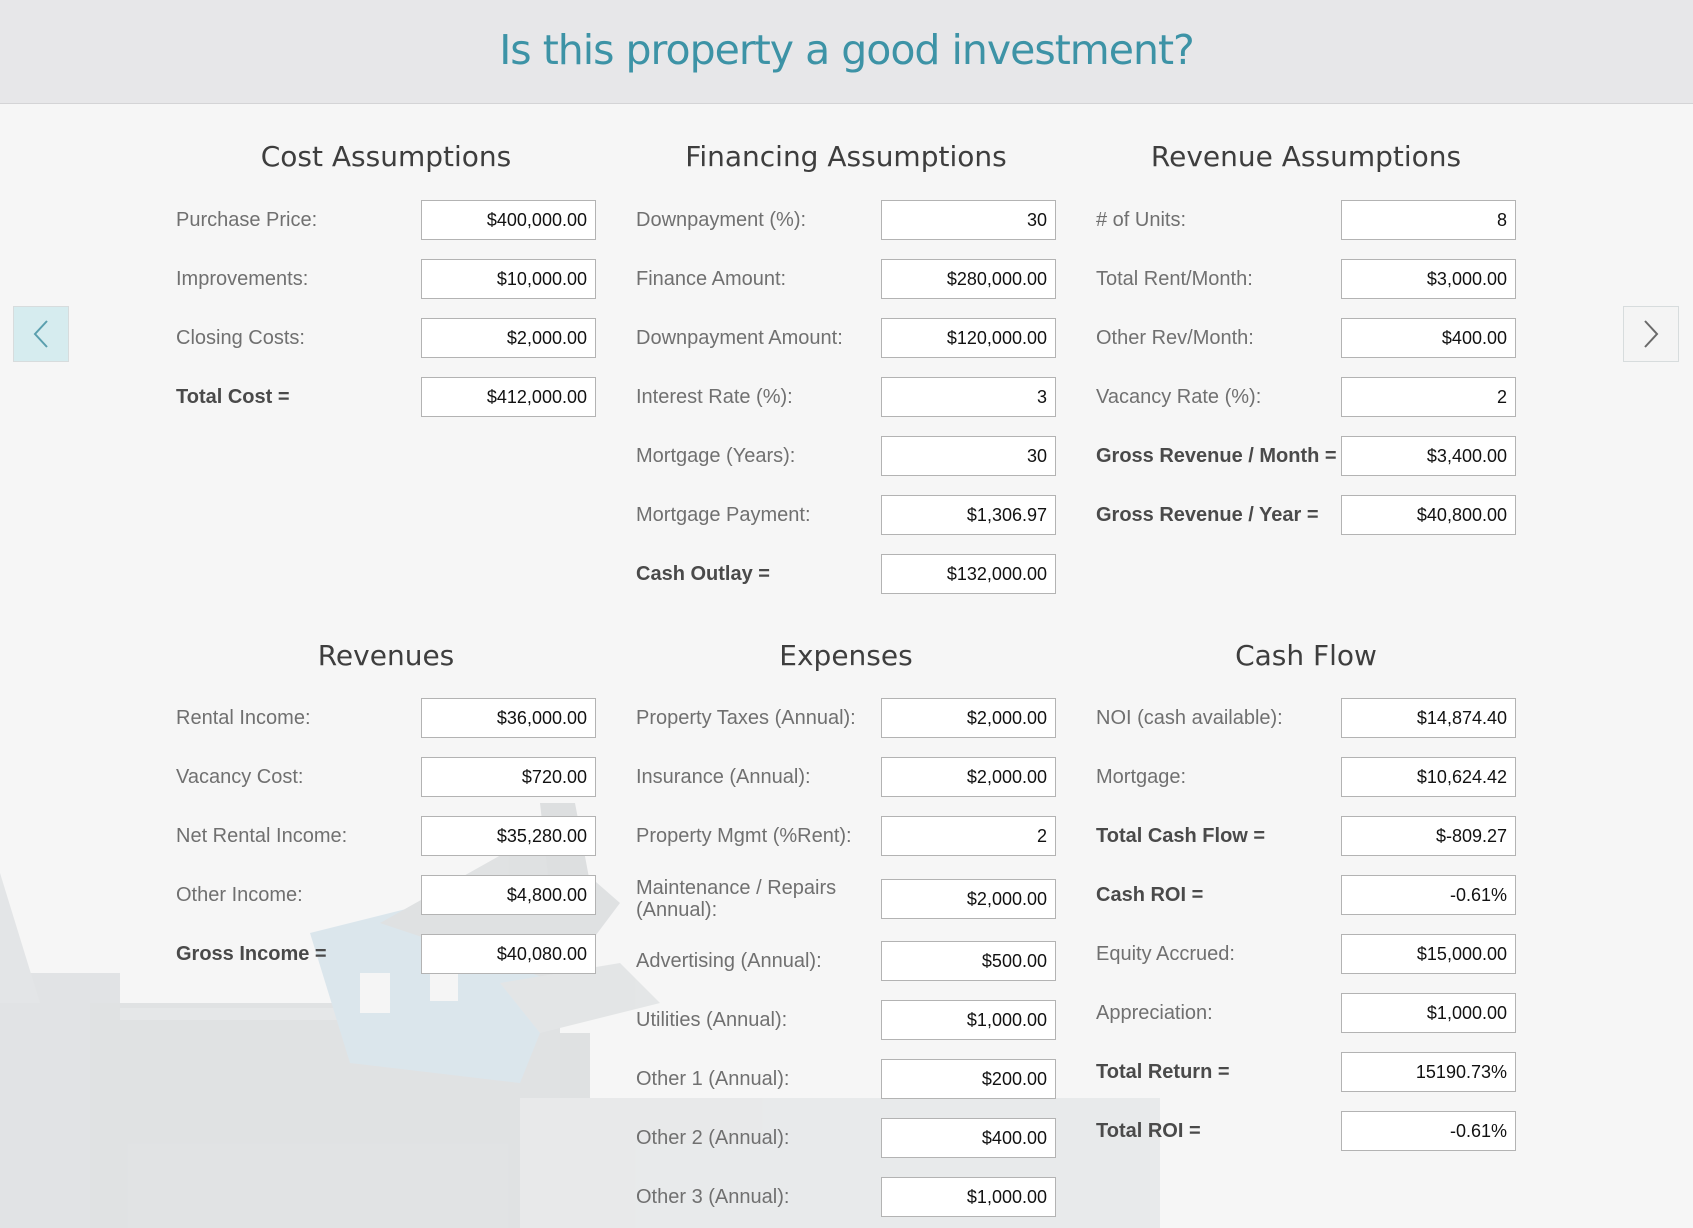 This screenshot has width=1693, height=1228. What do you see at coordinates (968, 961) in the screenshot?
I see `advertising-input` at bounding box center [968, 961].